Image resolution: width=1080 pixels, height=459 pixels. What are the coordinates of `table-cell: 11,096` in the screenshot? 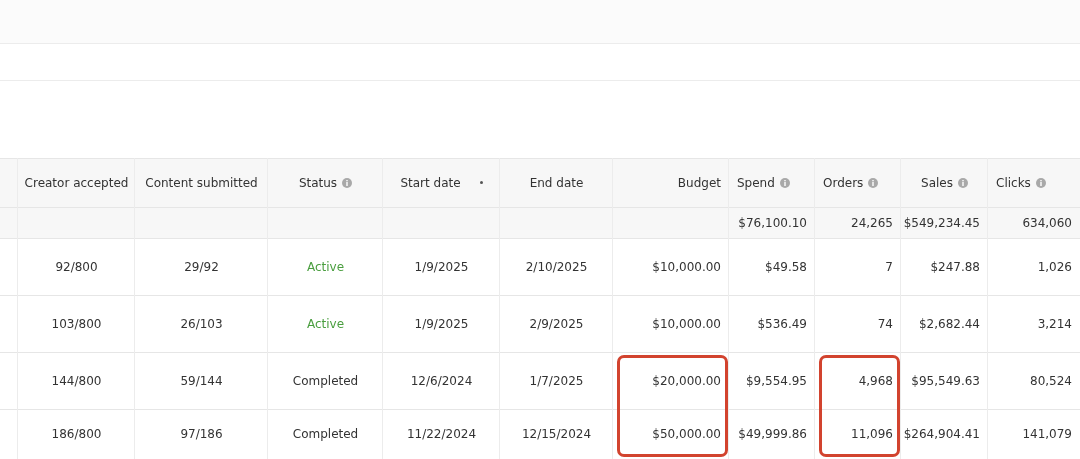 It's located at (872, 434).